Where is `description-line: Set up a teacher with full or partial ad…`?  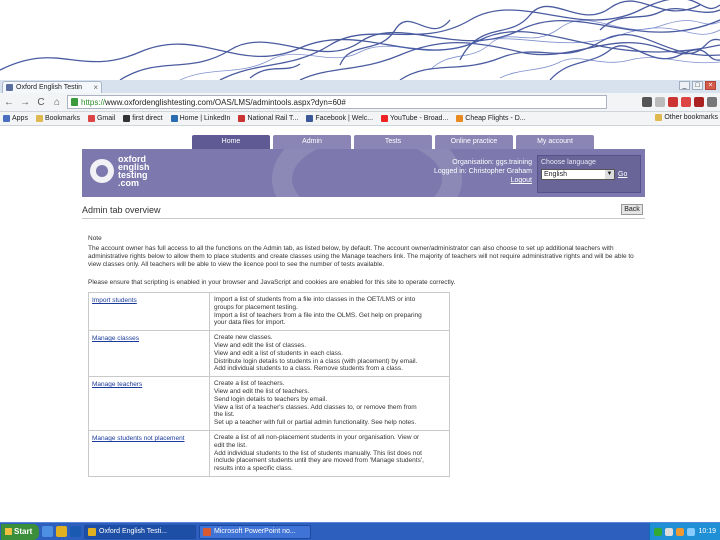 description-line: Set up a teacher with full or partial ad… is located at coordinates (315, 423).